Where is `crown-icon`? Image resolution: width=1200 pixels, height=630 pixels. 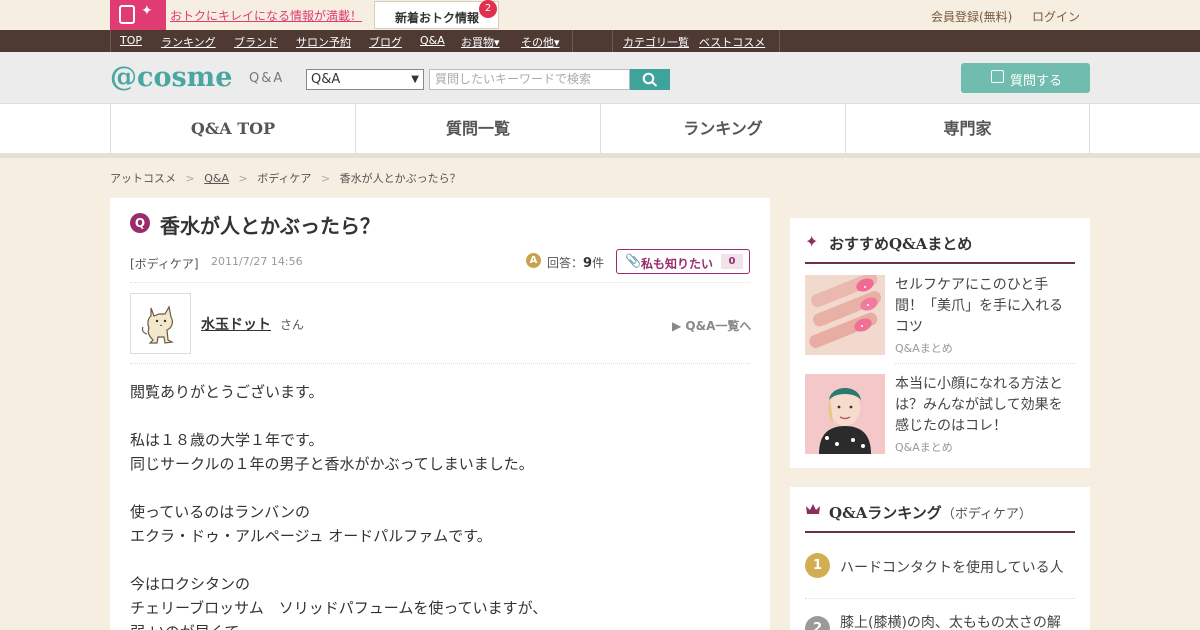
crown-icon is located at coordinates (813, 510).